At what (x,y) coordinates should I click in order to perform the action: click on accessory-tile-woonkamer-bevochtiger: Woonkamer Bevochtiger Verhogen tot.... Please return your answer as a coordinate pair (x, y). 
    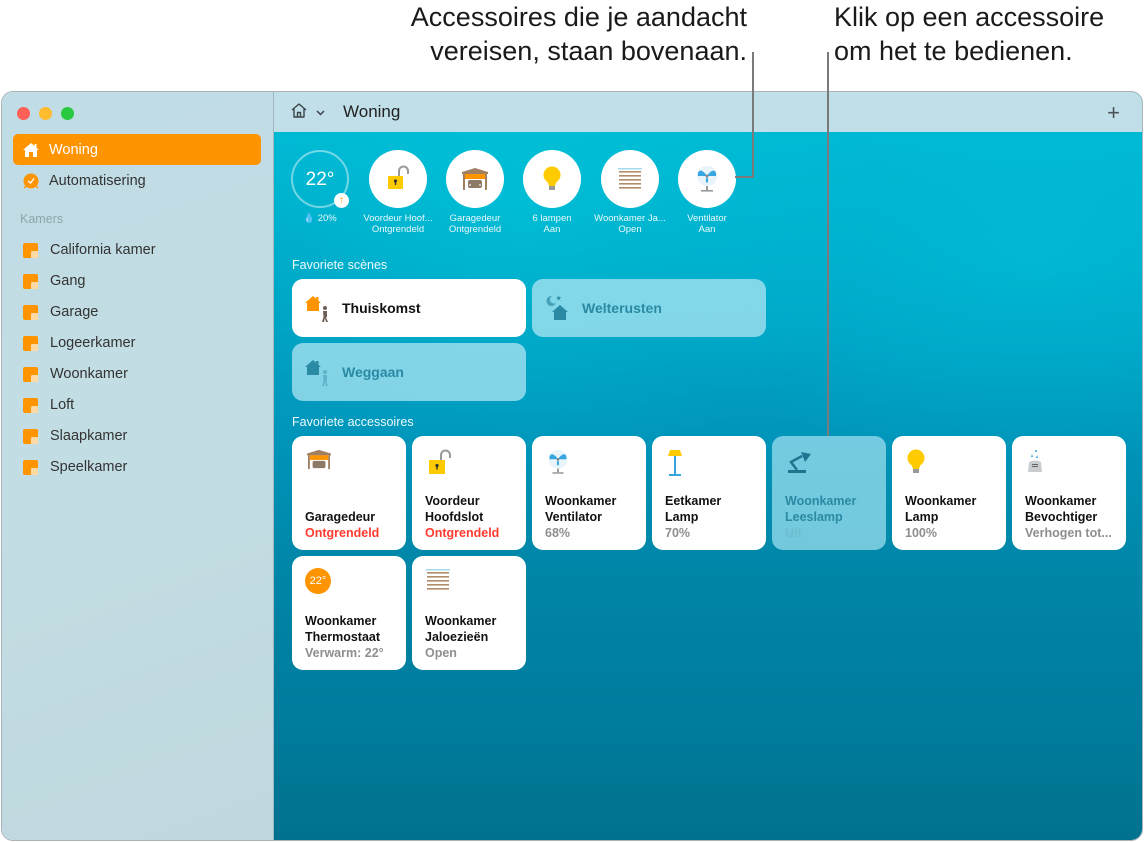
    Looking at the image, I should click on (1069, 493).